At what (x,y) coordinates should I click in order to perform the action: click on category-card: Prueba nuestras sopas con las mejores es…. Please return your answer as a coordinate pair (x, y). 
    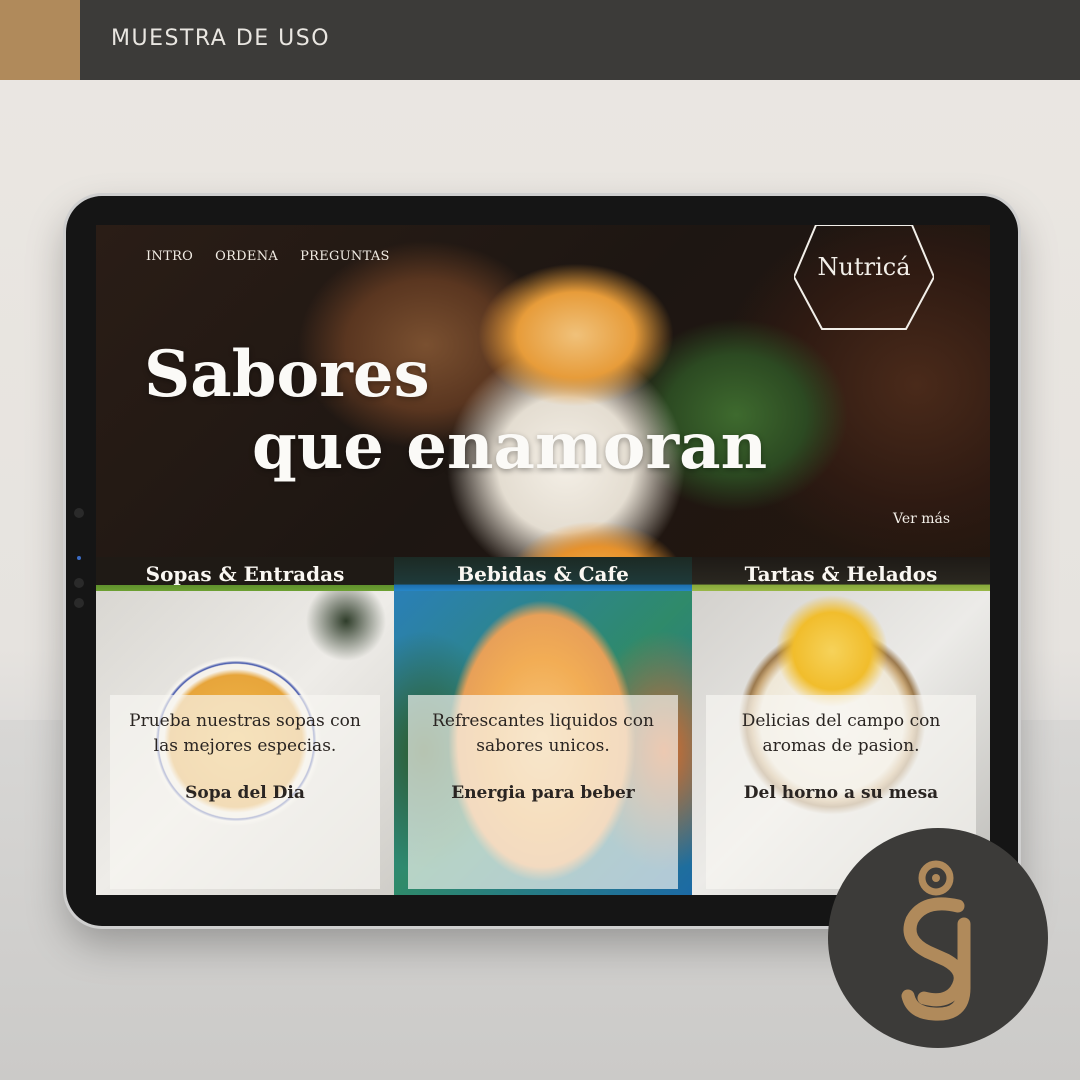
    Looking at the image, I should click on (245, 792).